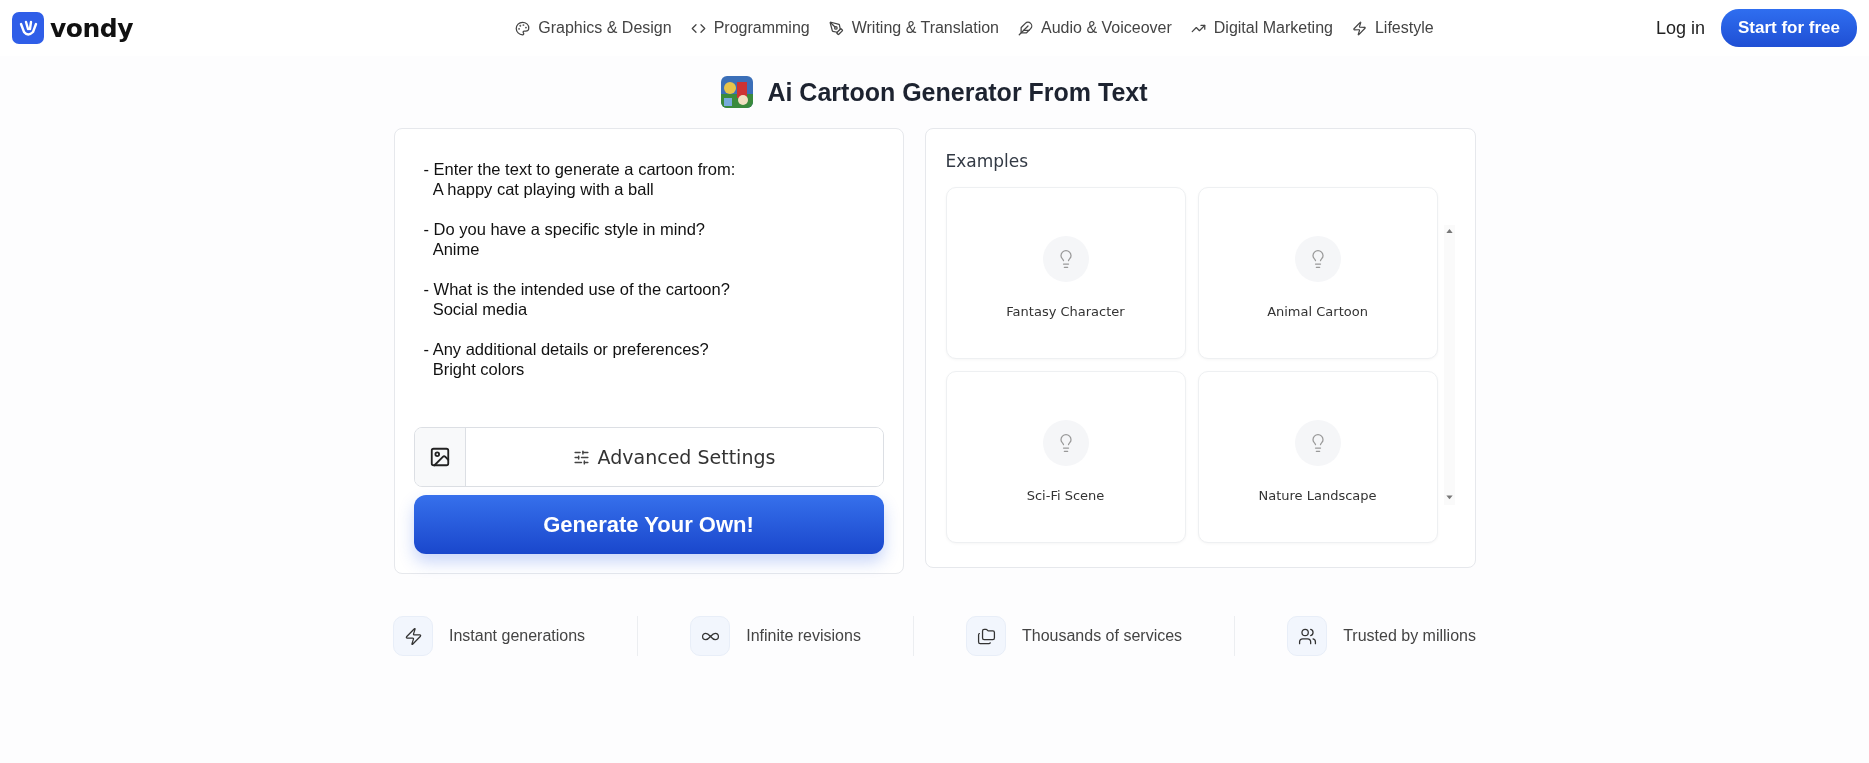  I want to click on example-card: Sci-Fi Scene, so click(1065, 457).